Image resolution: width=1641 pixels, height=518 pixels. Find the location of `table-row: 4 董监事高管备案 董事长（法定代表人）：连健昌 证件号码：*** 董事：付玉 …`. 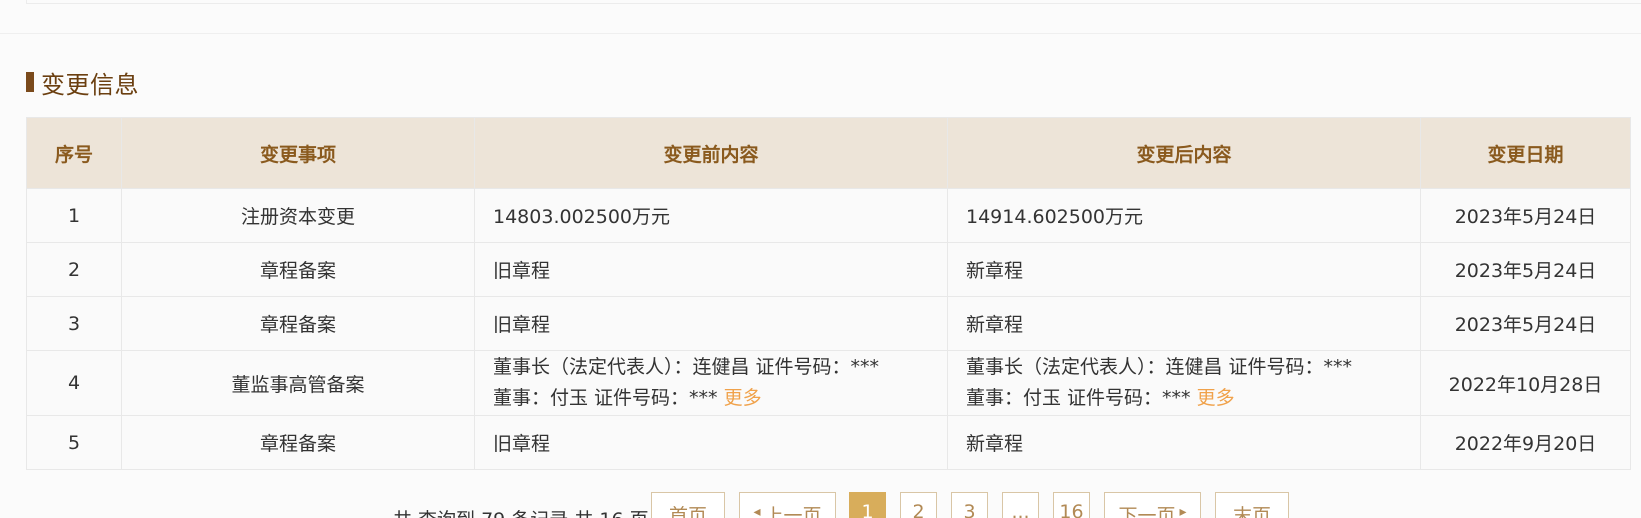

table-row: 4 董监事高管备案 董事长（法定代表人）：连健昌 证件号码：*** 董事：付玉 … is located at coordinates (828, 383).